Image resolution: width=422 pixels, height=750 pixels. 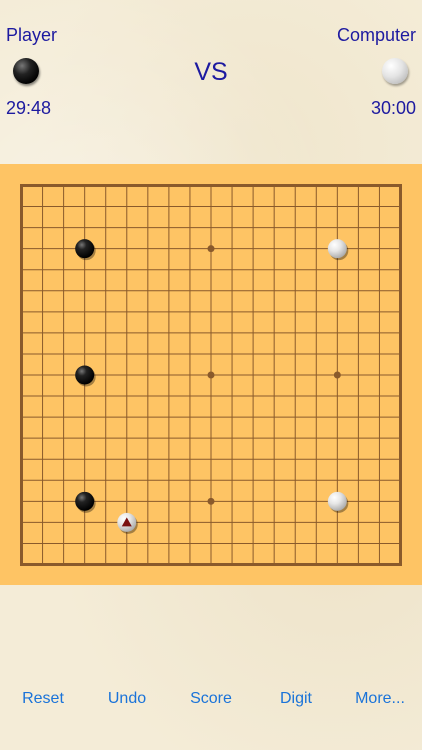 What do you see at coordinates (211, 72) in the screenshot?
I see `vs-label: VS` at bounding box center [211, 72].